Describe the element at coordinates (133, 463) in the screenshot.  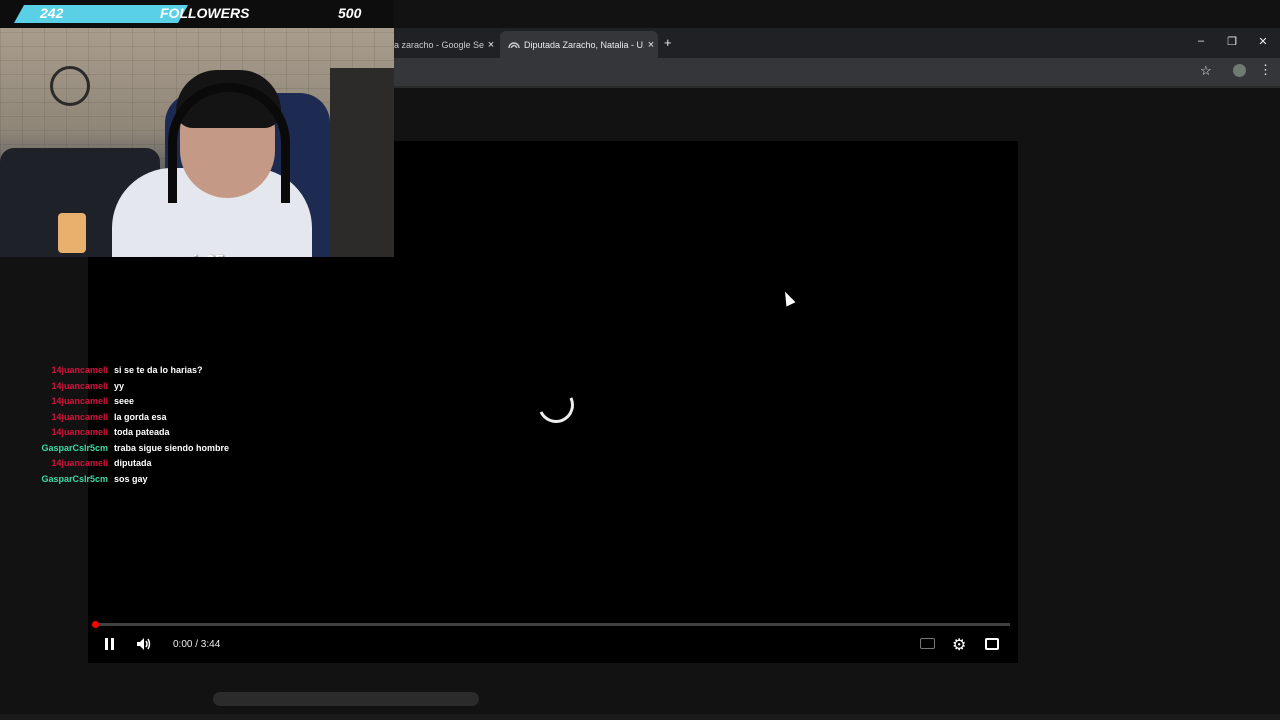
I see `chat-message-text: diputada` at that location.